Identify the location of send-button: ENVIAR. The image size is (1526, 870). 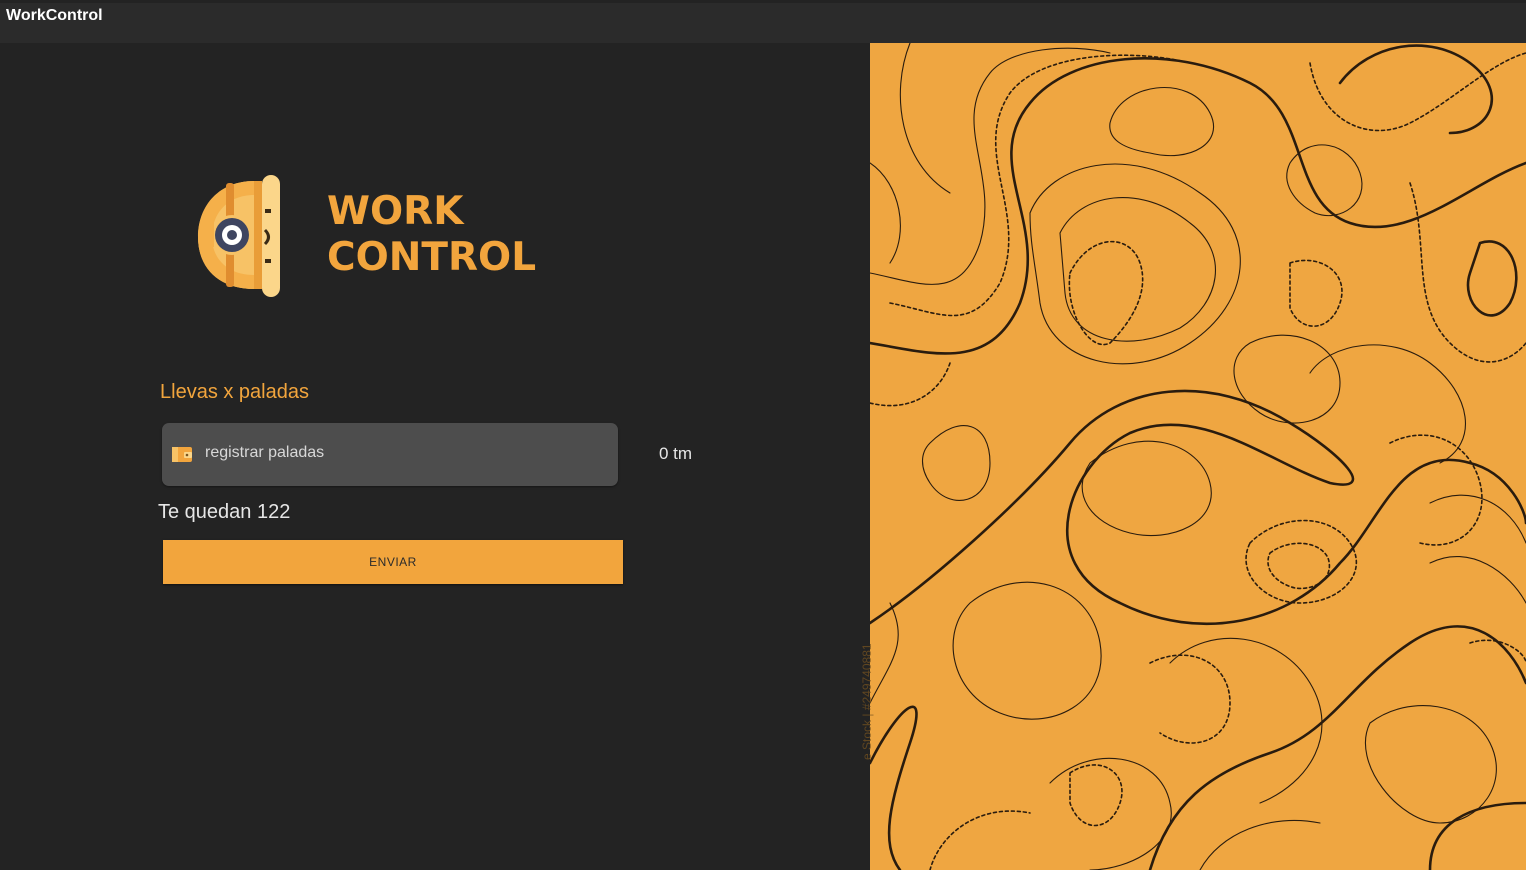
(393, 562).